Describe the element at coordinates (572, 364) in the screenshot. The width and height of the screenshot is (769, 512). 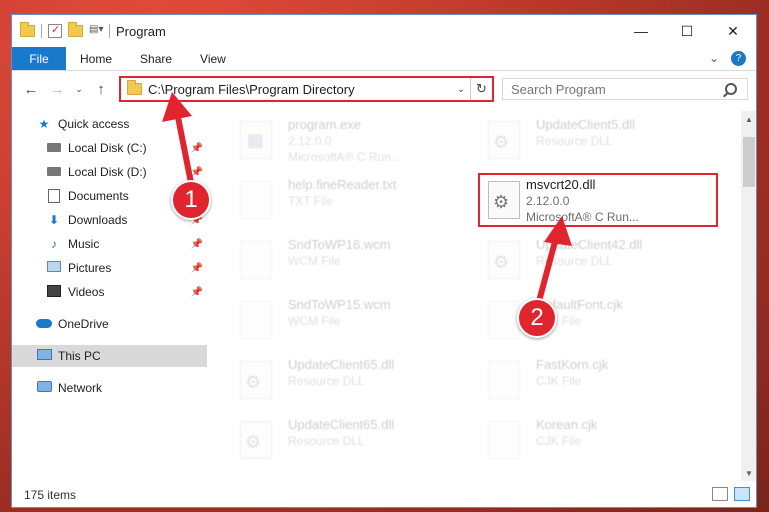
I see `file-name: FastKorn.cjk` at that location.